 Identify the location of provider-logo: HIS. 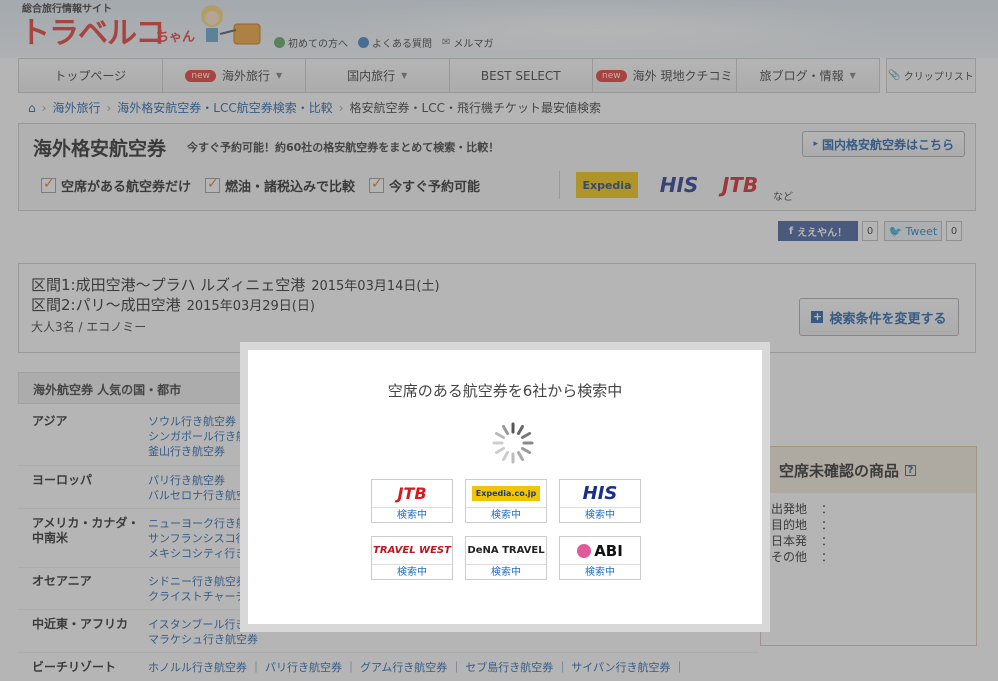
(600, 494).